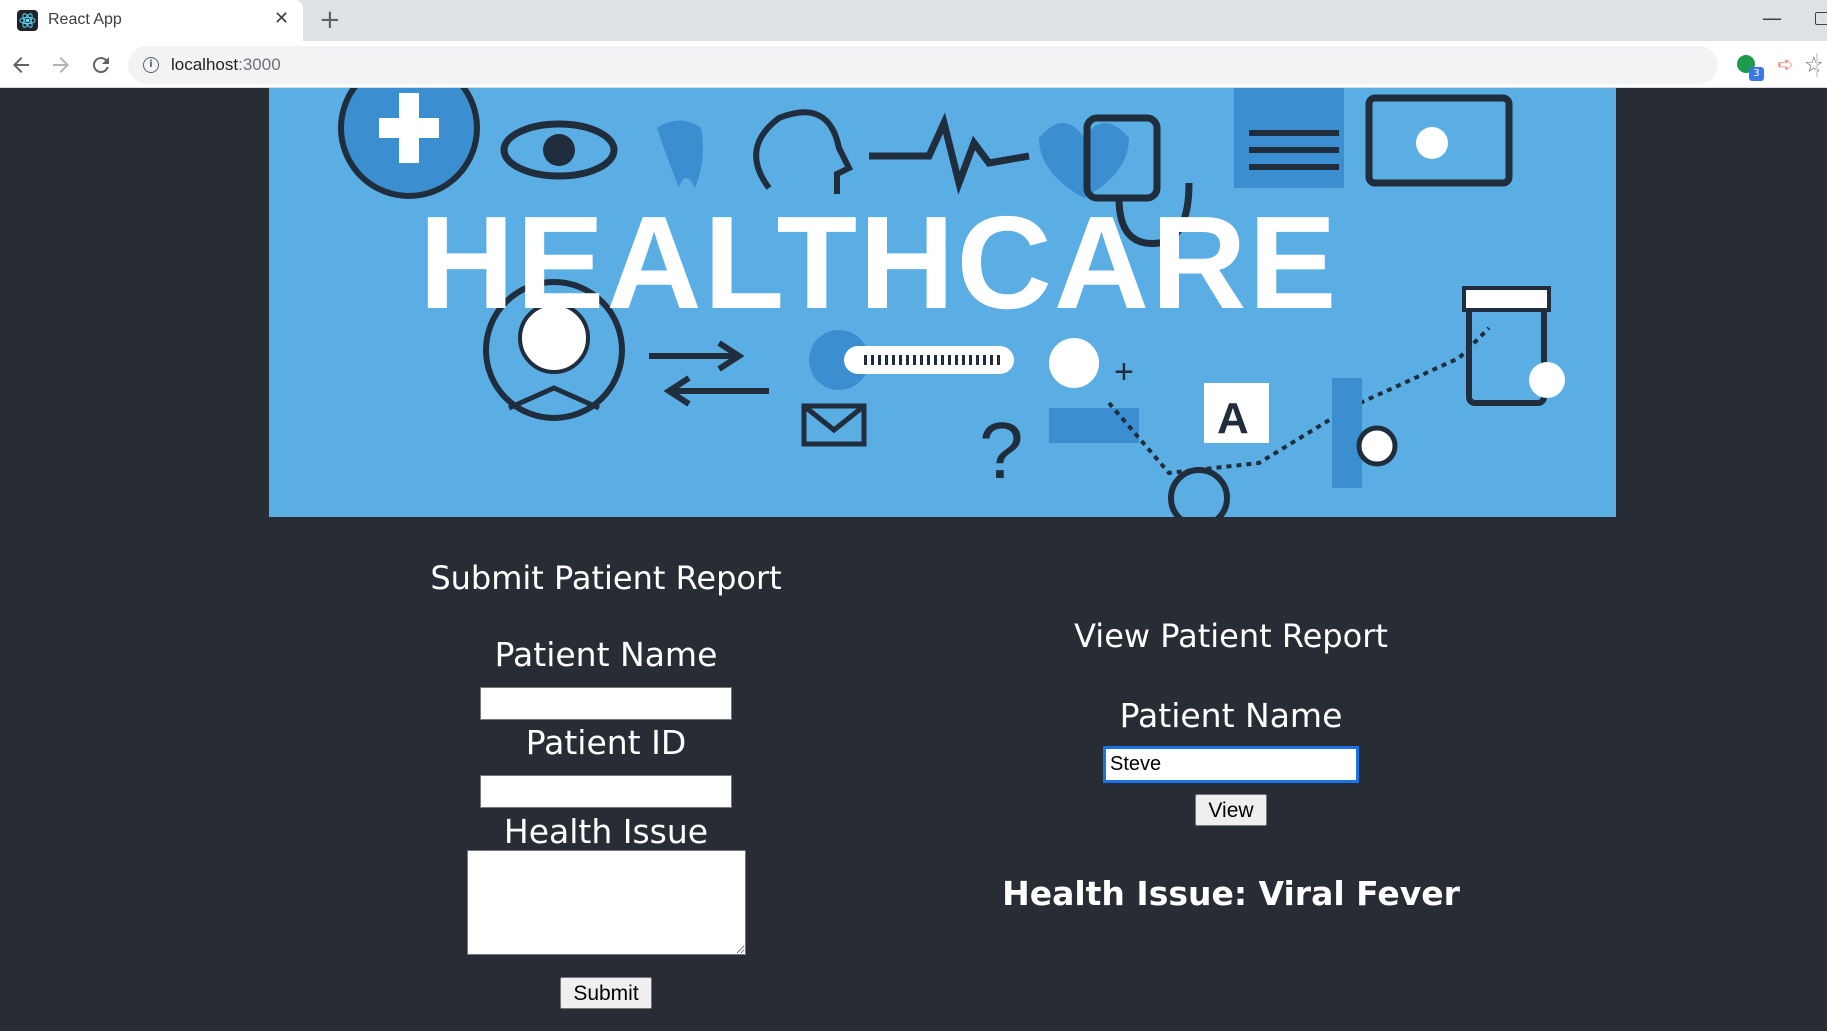 The height and width of the screenshot is (1031, 1827). What do you see at coordinates (1817, 65) in the screenshot?
I see `toolbar-divider` at bounding box center [1817, 65].